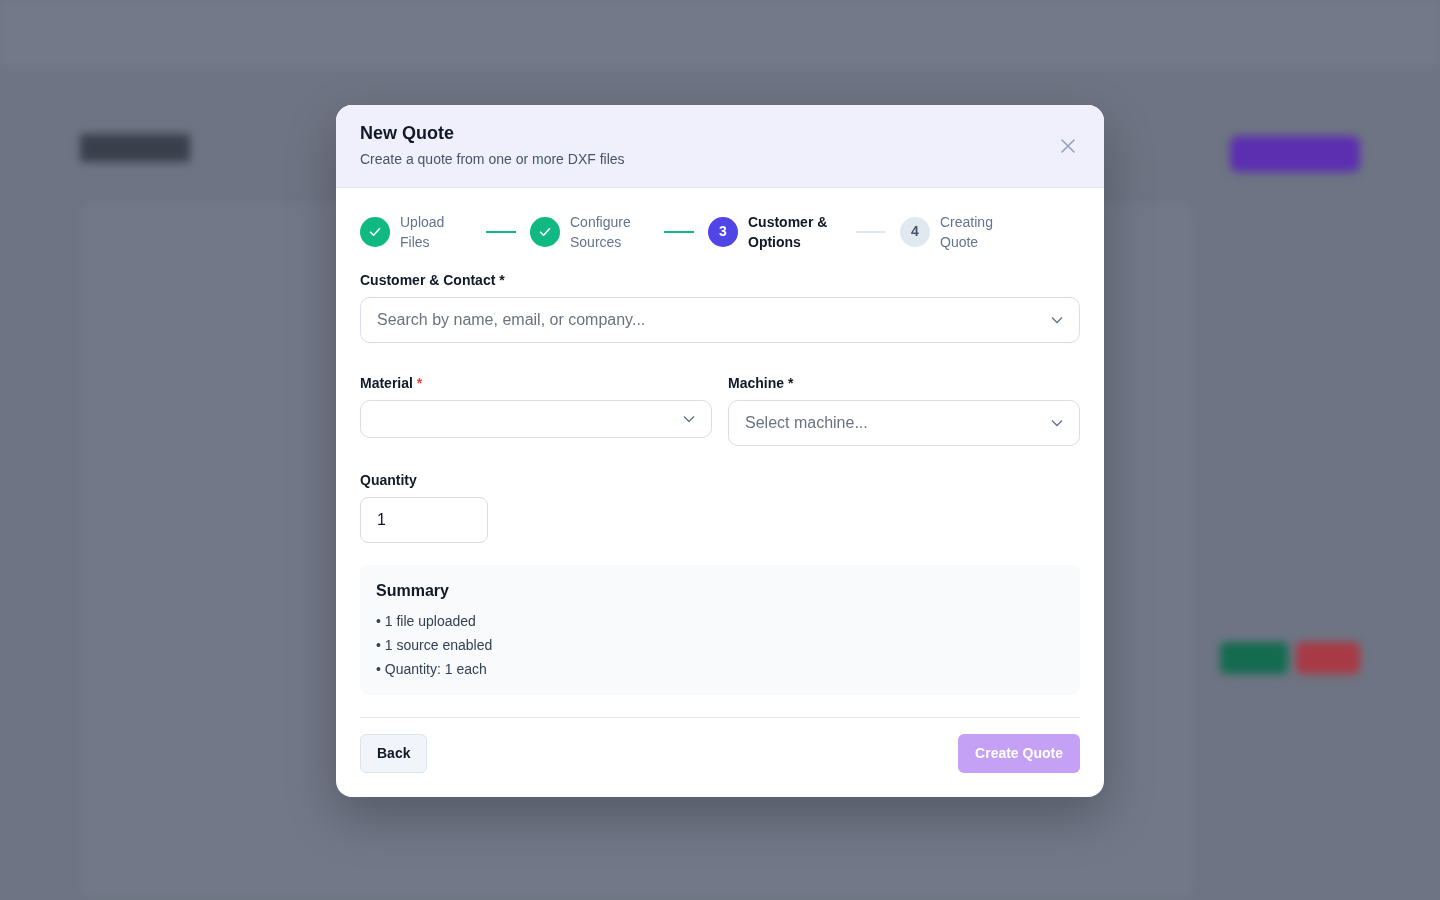 The height and width of the screenshot is (900, 1440). I want to click on step-label: Upload Files, so click(423, 232).